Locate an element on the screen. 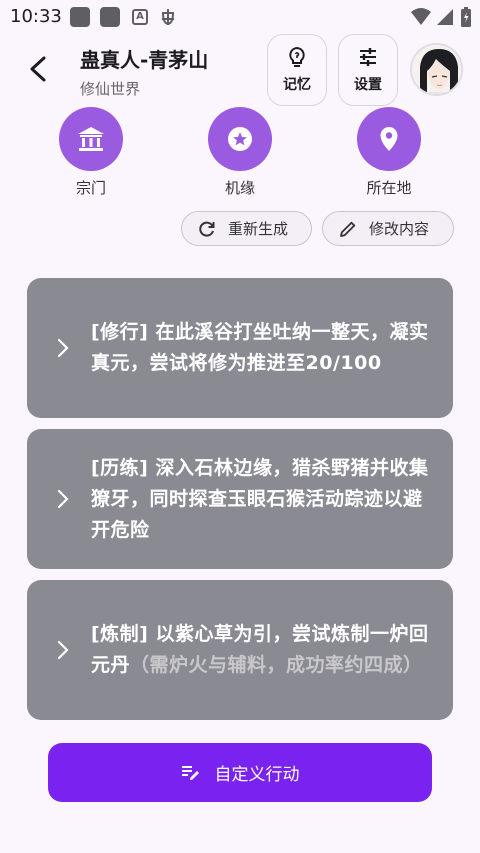  page-title: 蛊真人-青茅山 is located at coordinates (144, 60).